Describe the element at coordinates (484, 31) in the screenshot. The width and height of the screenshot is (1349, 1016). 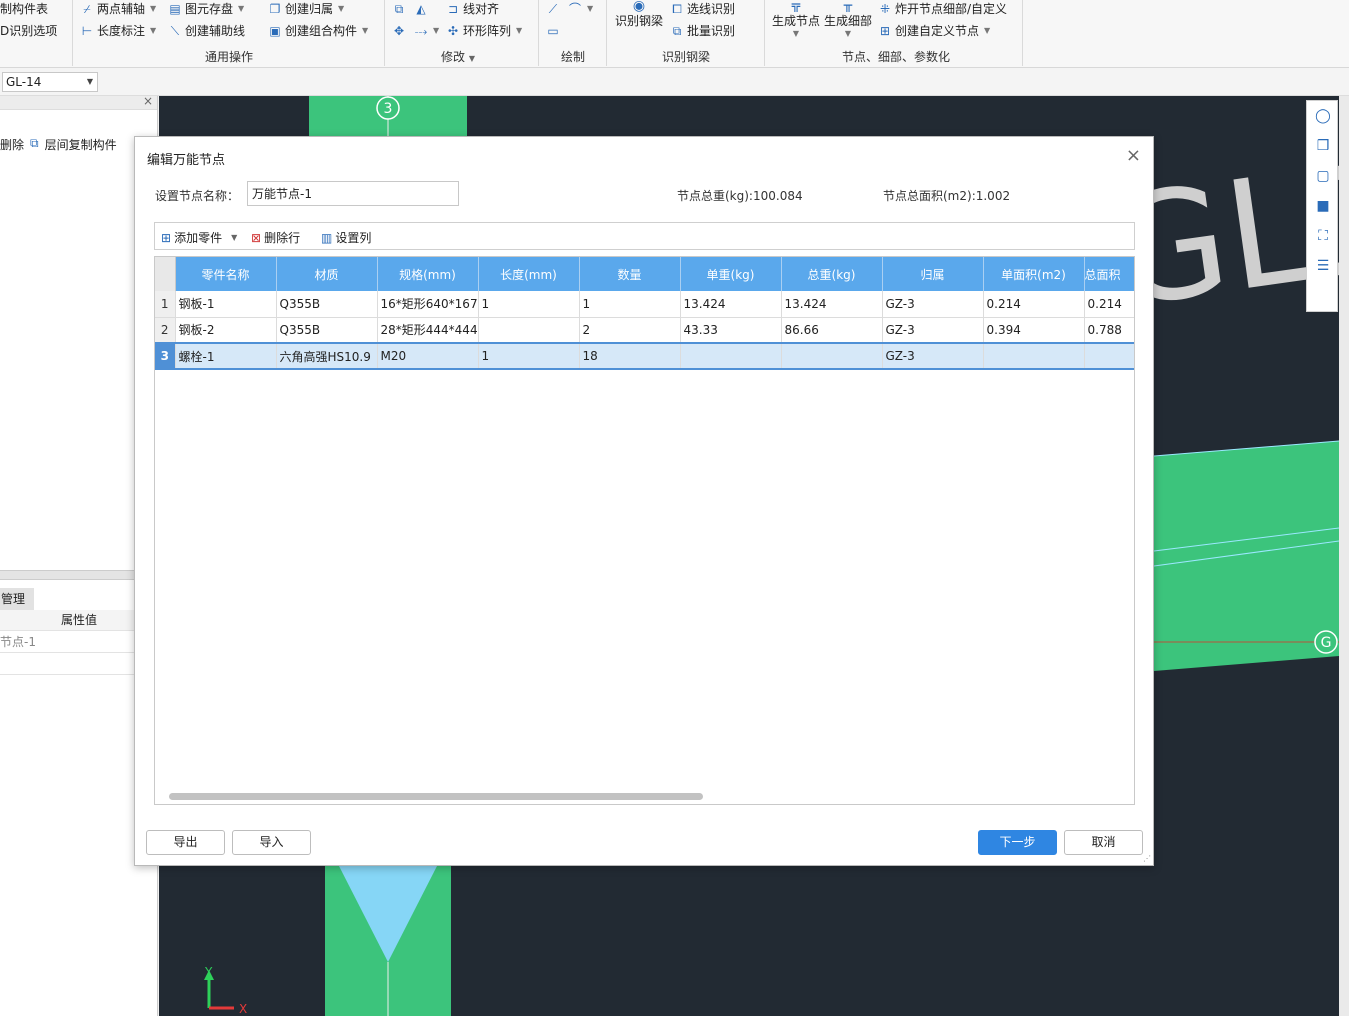
I see `ring-array-button: ✣ 环形阵列 ▼` at that location.